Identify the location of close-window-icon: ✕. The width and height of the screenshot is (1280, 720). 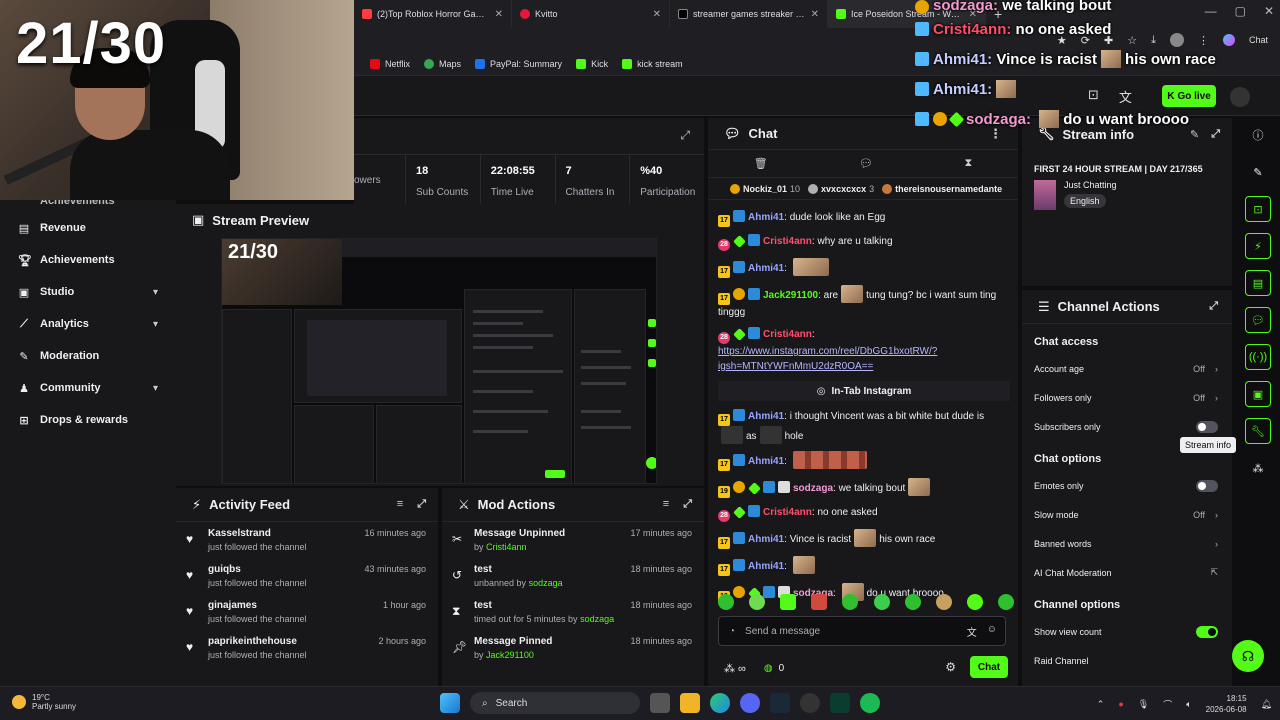
(1269, 11).